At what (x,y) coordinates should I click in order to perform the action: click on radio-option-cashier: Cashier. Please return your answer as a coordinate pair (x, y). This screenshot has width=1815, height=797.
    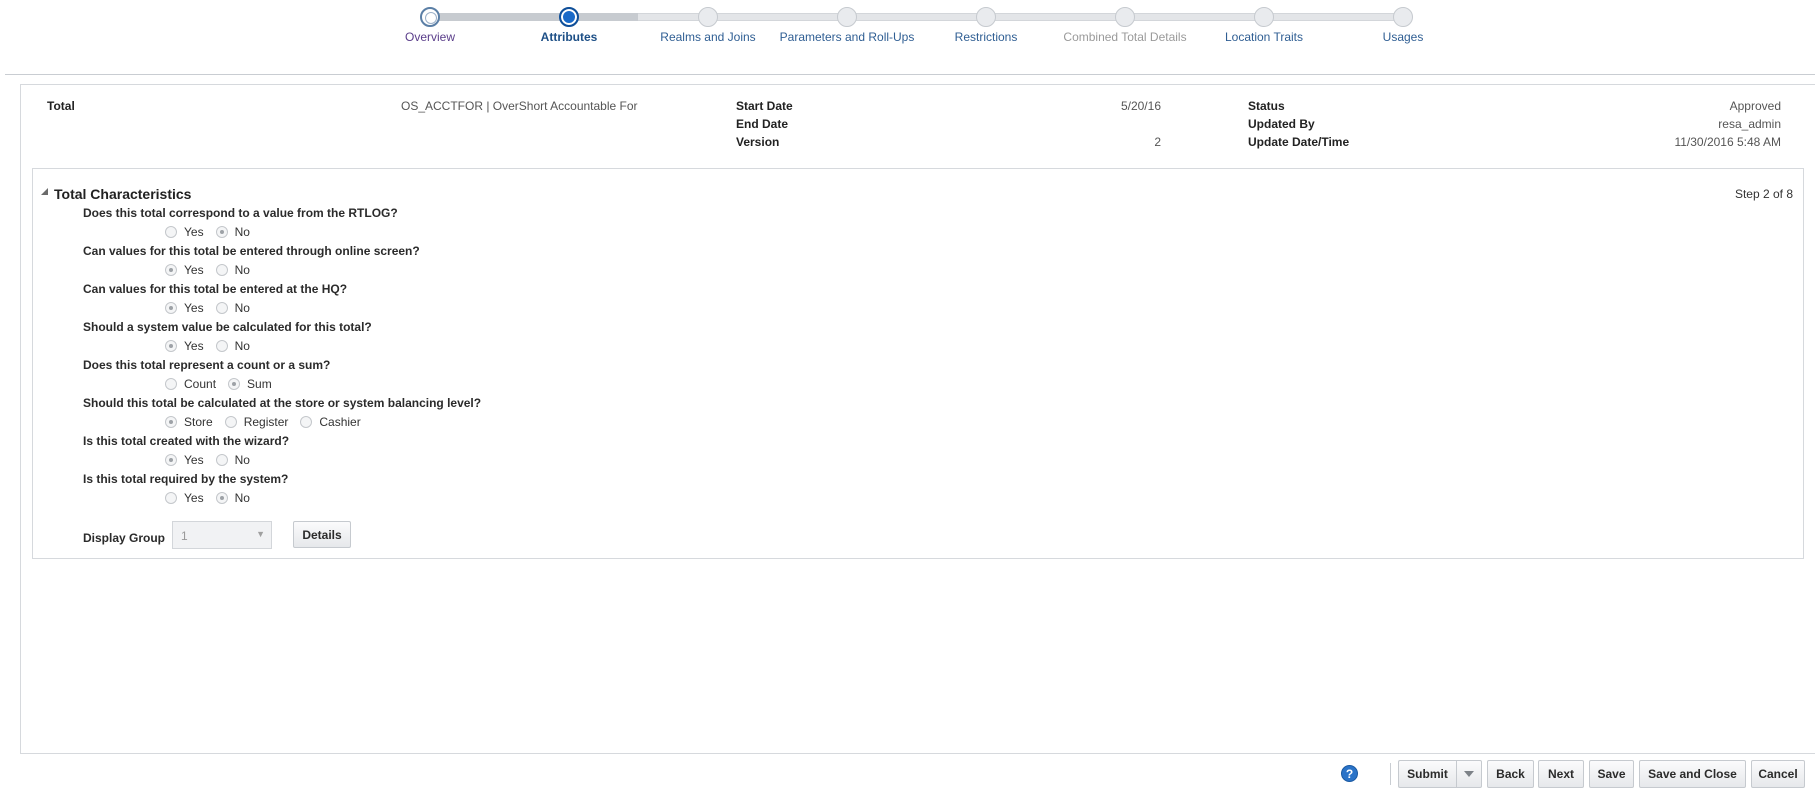
    Looking at the image, I should click on (334, 422).